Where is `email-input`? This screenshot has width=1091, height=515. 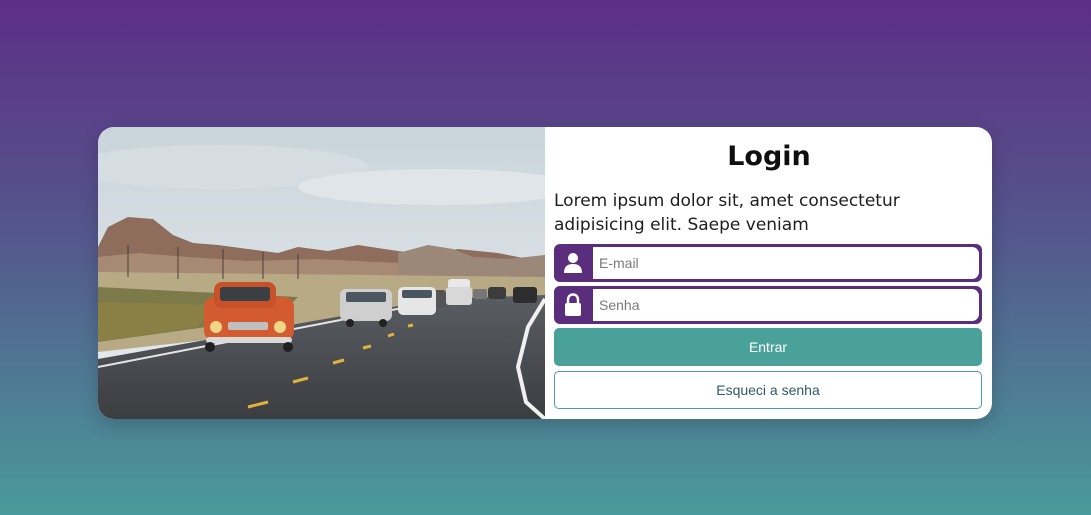 email-input is located at coordinates (786, 263).